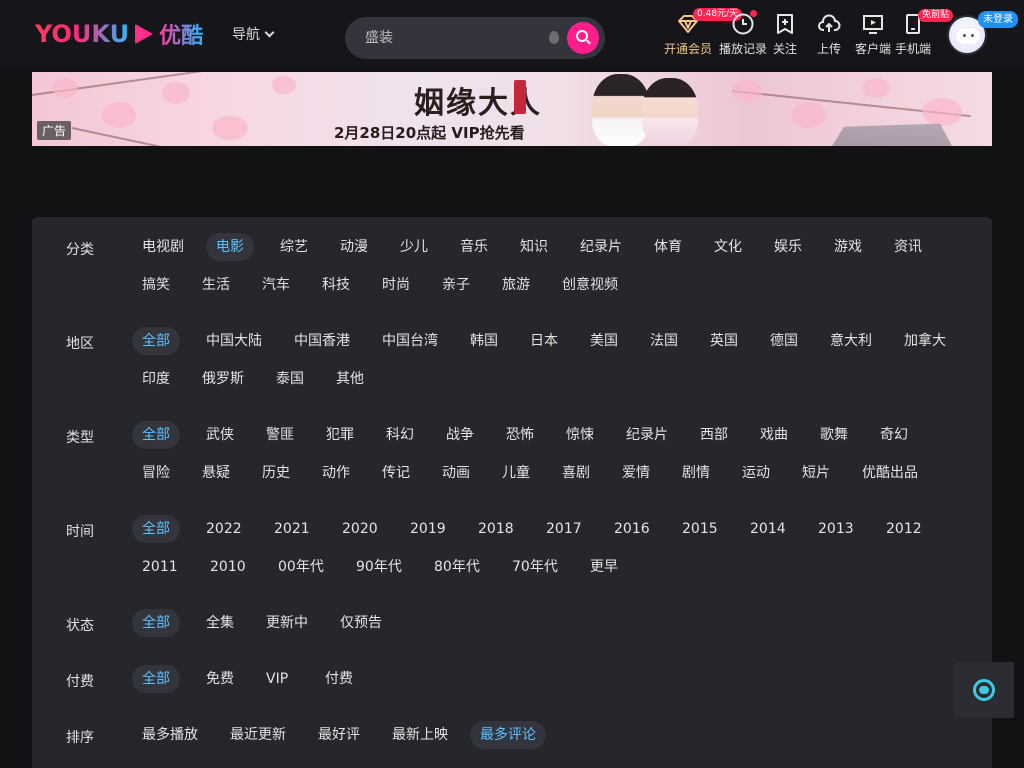 The image size is (1024, 768). Describe the element at coordinates (276, 473) in the screenshot. I see `filter-option: 历史` at that location.